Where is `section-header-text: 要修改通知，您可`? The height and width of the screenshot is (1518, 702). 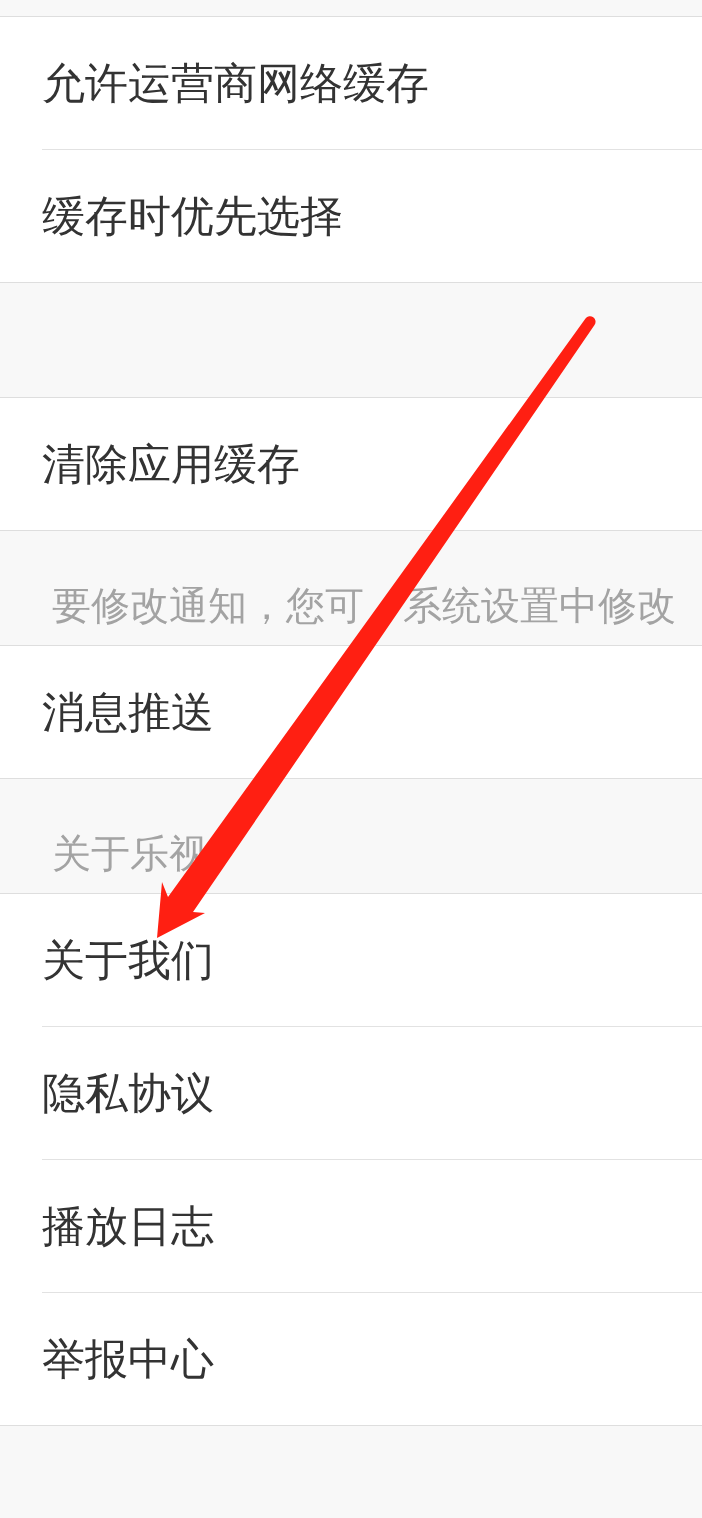
section-header-text: 要修改通知，您可 is located at coordinates (208, 605).